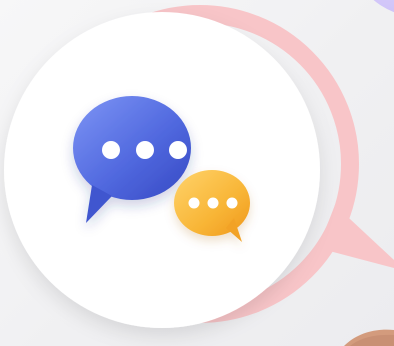 The image size is (394, 346). I want to click on lavender-blob-shape, so click(383, 6).